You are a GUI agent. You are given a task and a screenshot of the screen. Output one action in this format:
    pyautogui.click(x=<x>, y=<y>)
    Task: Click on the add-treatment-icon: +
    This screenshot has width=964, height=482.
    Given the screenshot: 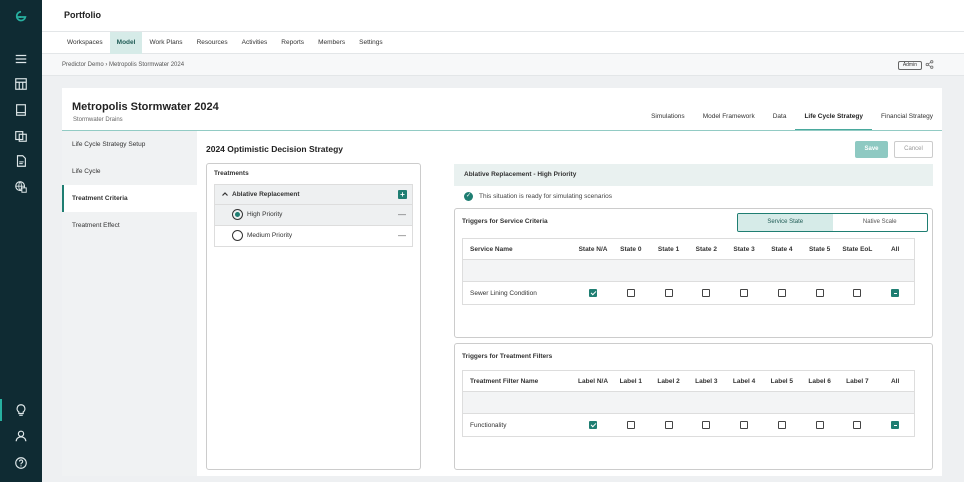 What is the action you would take?
    pyautogui.click(x=402, y=194)
    